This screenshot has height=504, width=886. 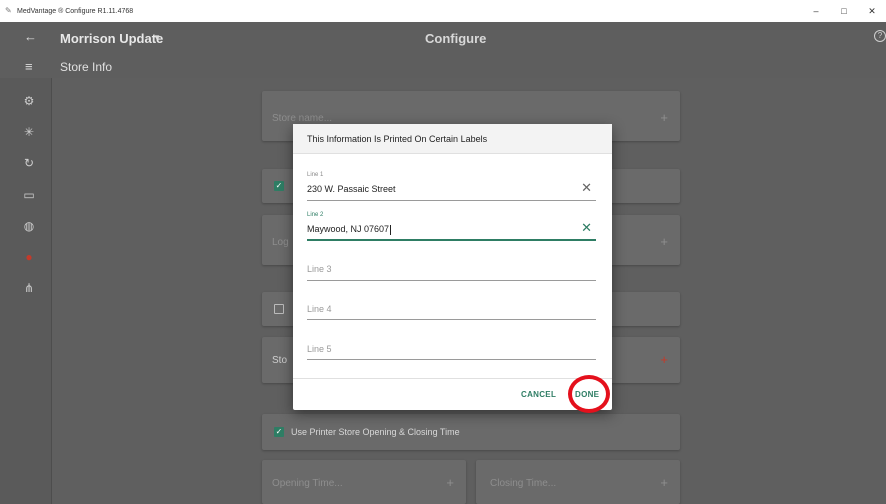 I want to click on app-bar-top-row: ← Morrison Update ▼ Configure ?, so click(x=443, y=37).